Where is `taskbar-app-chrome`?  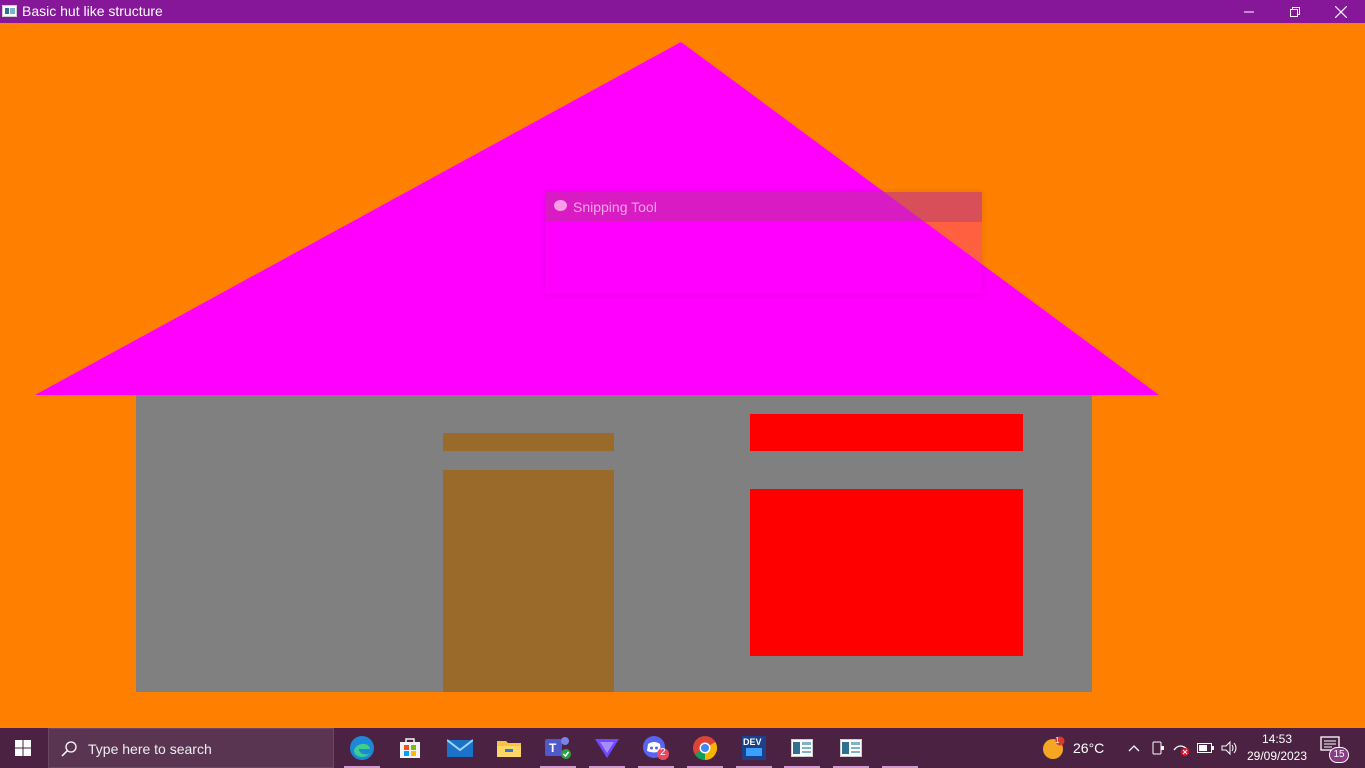
taskbar-app-chrome is located at coordinates (705, 748).